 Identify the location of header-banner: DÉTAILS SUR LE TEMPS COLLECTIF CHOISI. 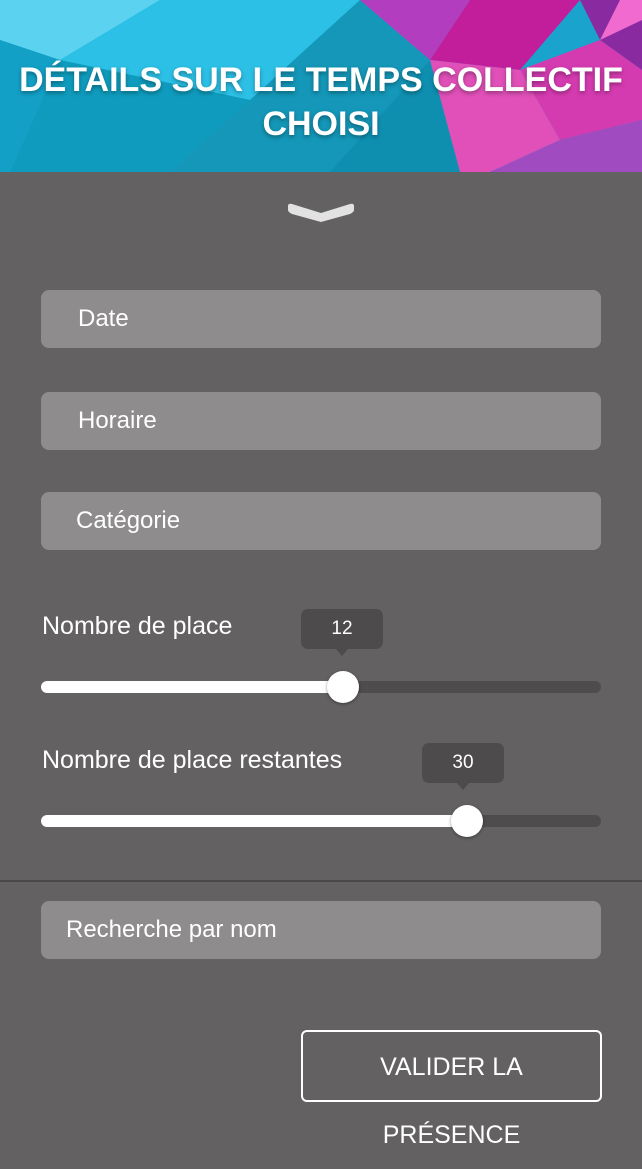
(321, 86).